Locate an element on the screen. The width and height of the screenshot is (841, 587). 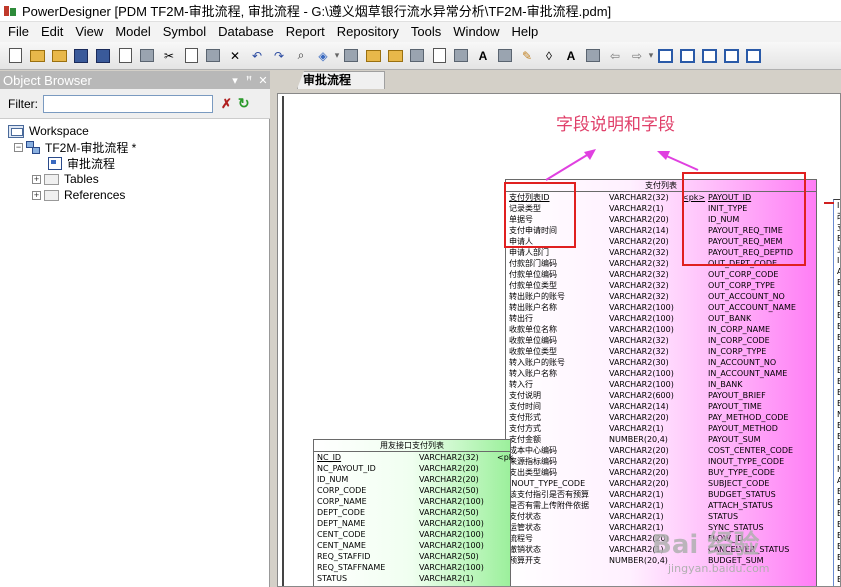
workspace-icon is located at coordinates (16, 131).